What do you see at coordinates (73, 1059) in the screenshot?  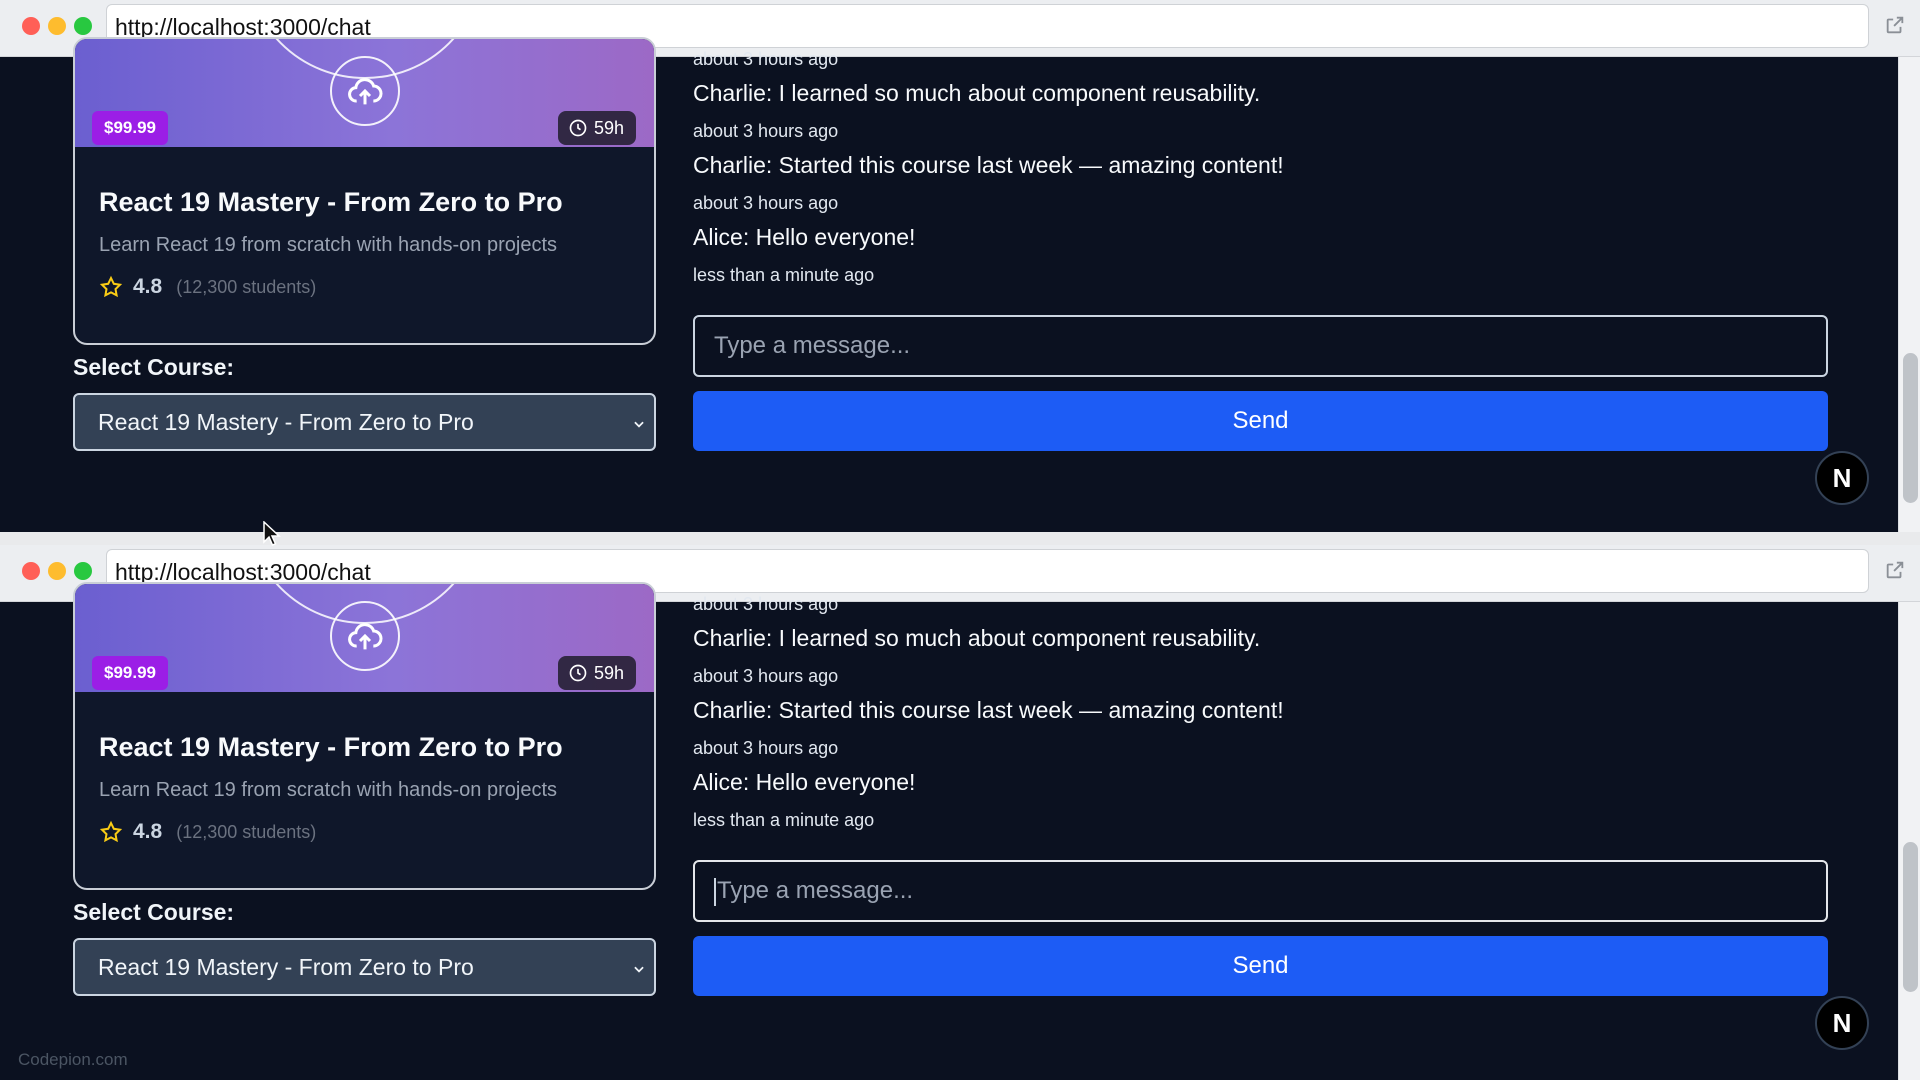 I see `watermark: Codepion.com` at bounding box center [73, 1059].